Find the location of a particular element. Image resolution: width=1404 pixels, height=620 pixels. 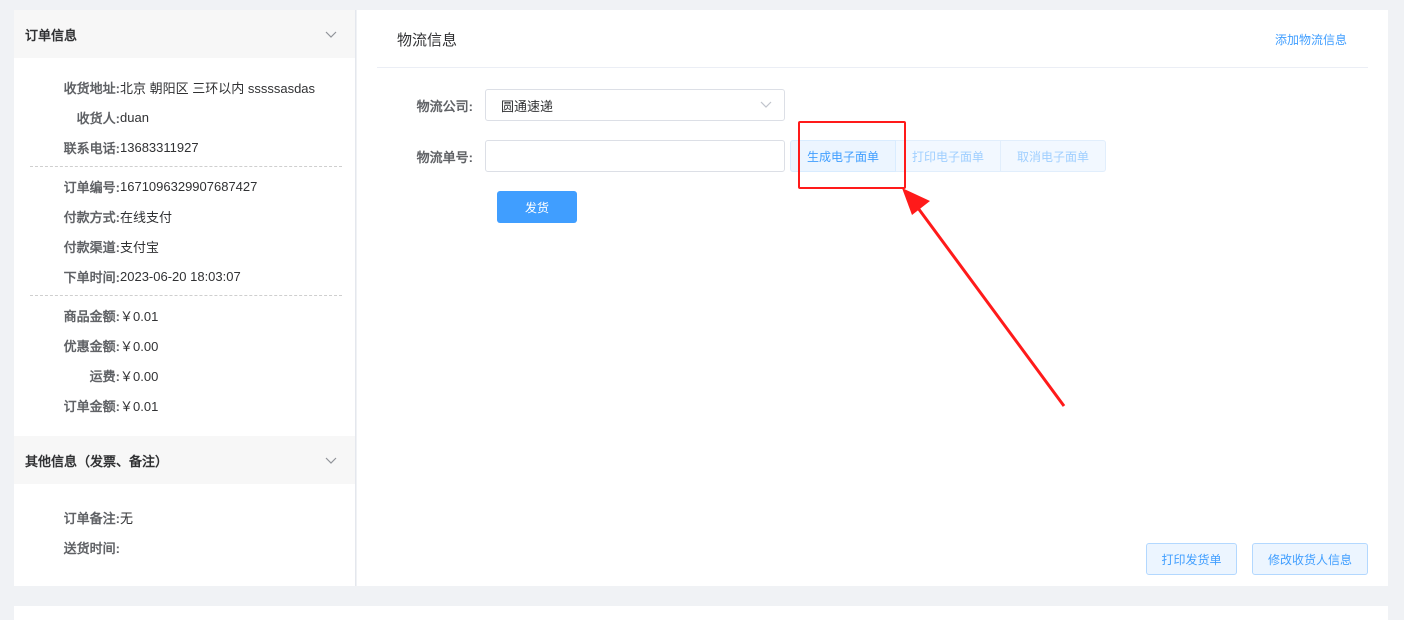

pay-method-value: 在线支付 is located at coordinates (146, 217).